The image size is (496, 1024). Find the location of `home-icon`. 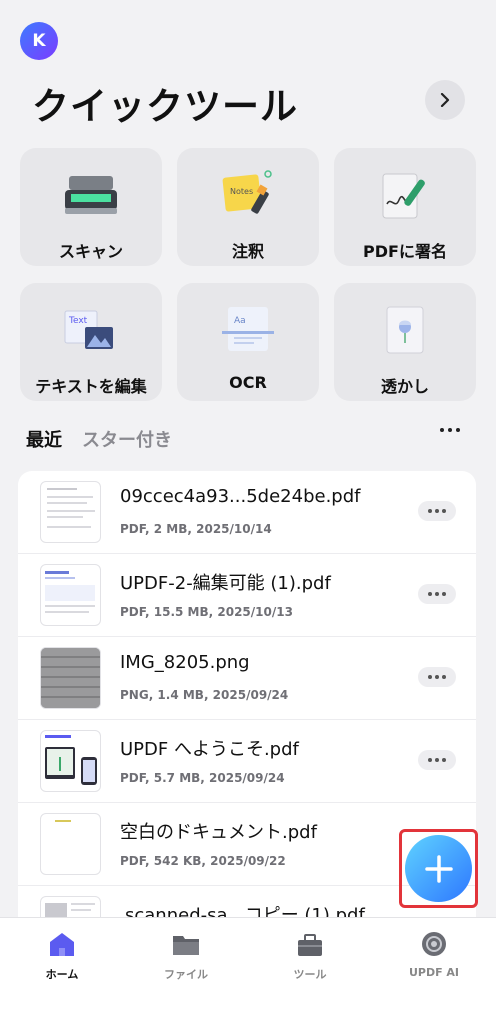

home-icon is located at coordinates (62, 944).